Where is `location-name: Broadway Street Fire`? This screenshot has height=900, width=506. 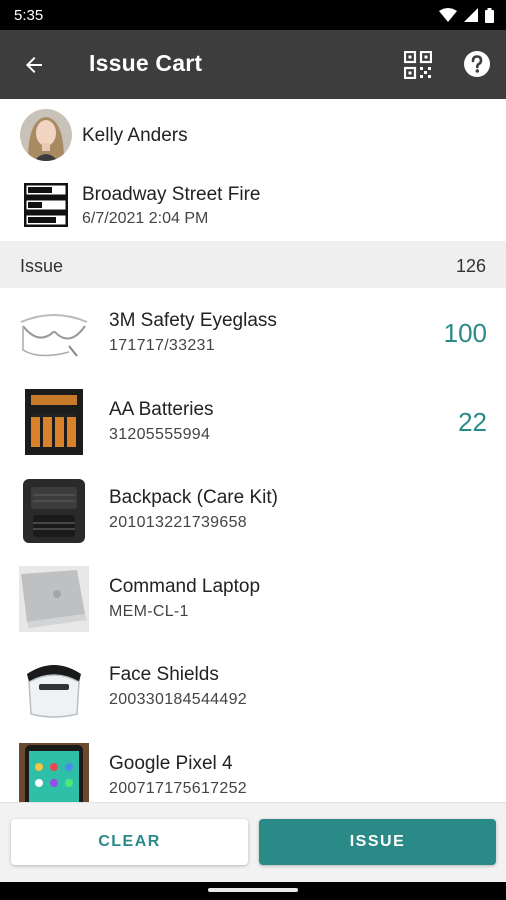
location-name: Broadway Street Fire is located at coordinates (171, 194).